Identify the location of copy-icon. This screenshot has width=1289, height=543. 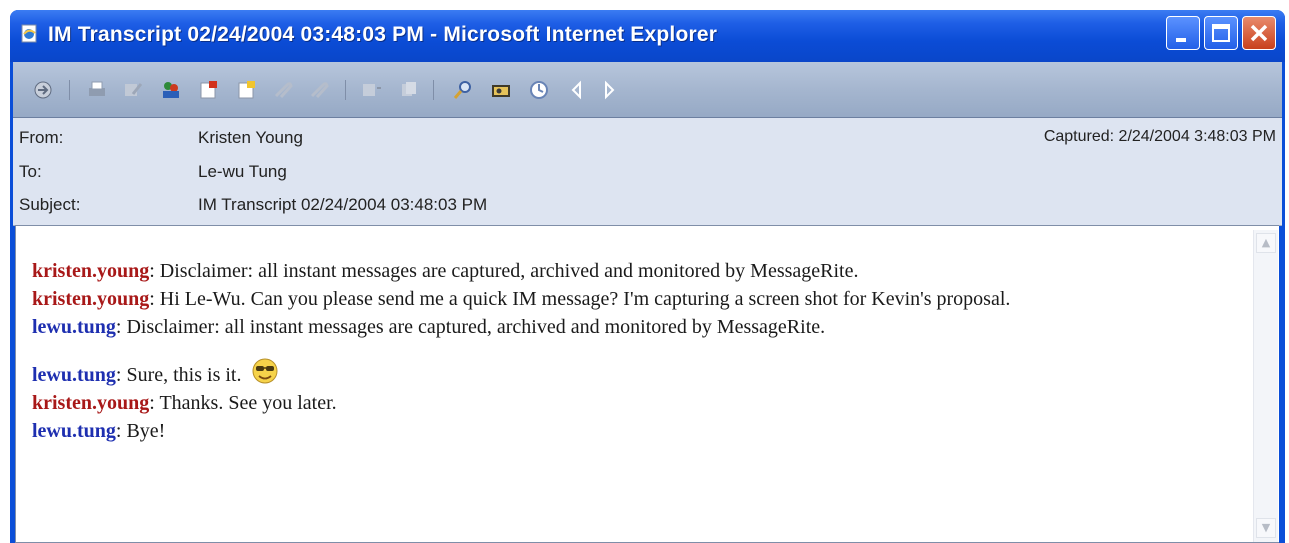
(409, 90).